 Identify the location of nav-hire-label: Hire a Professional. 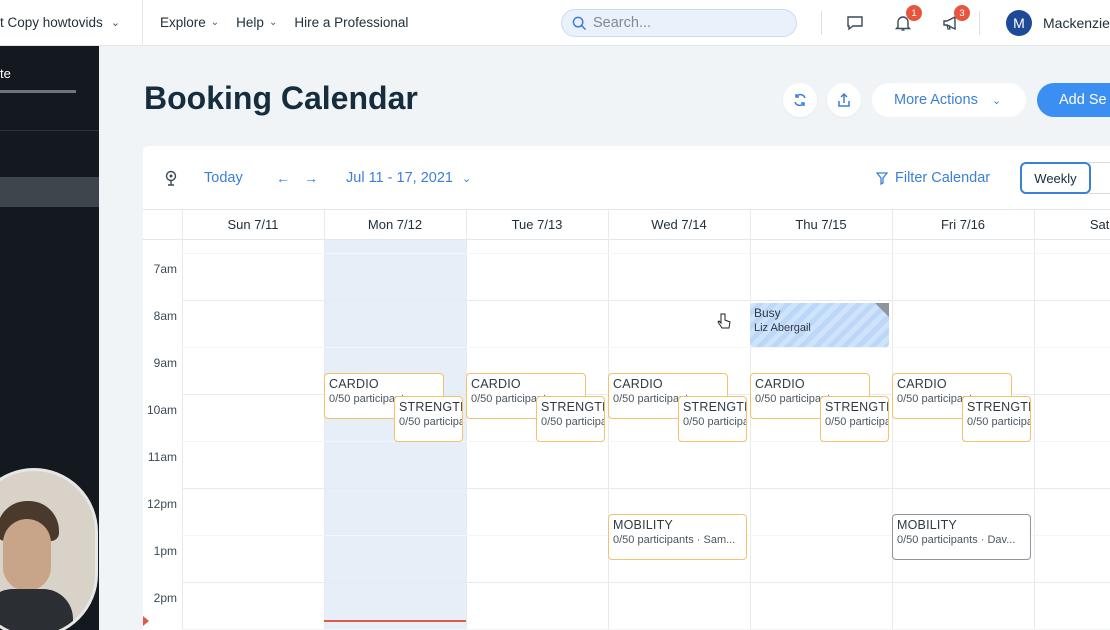
(351, 22).